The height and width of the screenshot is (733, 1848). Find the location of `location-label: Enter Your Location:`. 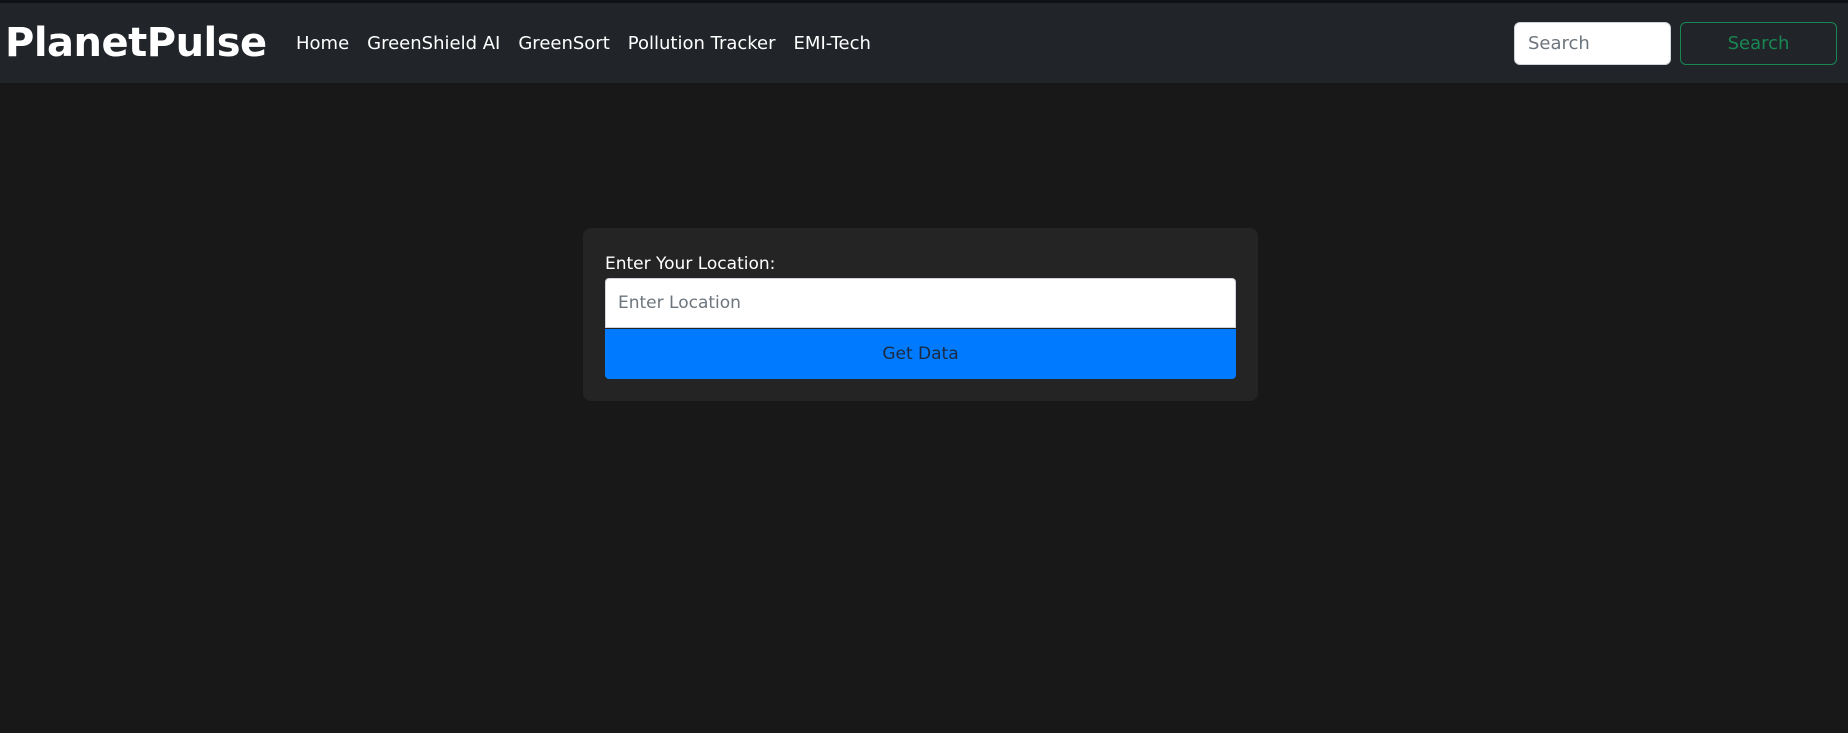

location-label: Enter Your Location: is located at coordinates (690, 264).